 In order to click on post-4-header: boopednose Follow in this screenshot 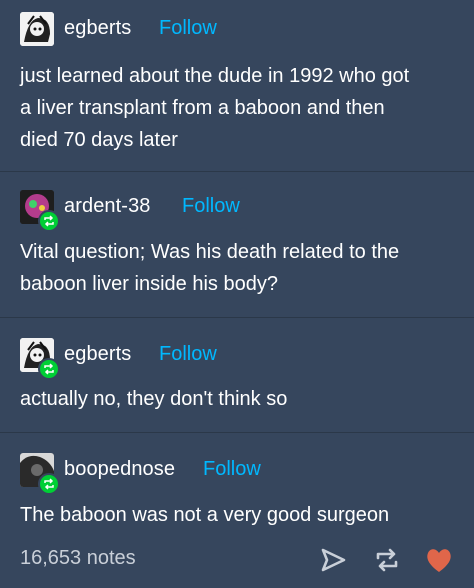, I will do `click(240, 474)`.